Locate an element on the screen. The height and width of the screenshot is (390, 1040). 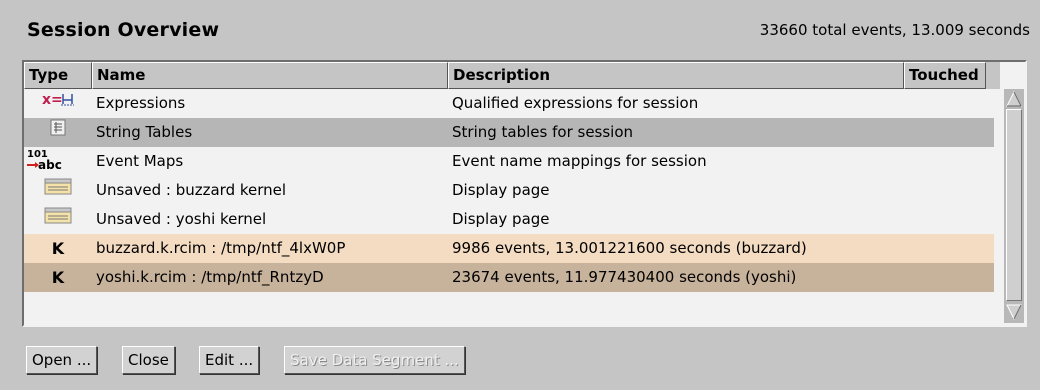
table-row: Unsaved : buzzard kernel Display page is located at coordinates (509, 190).